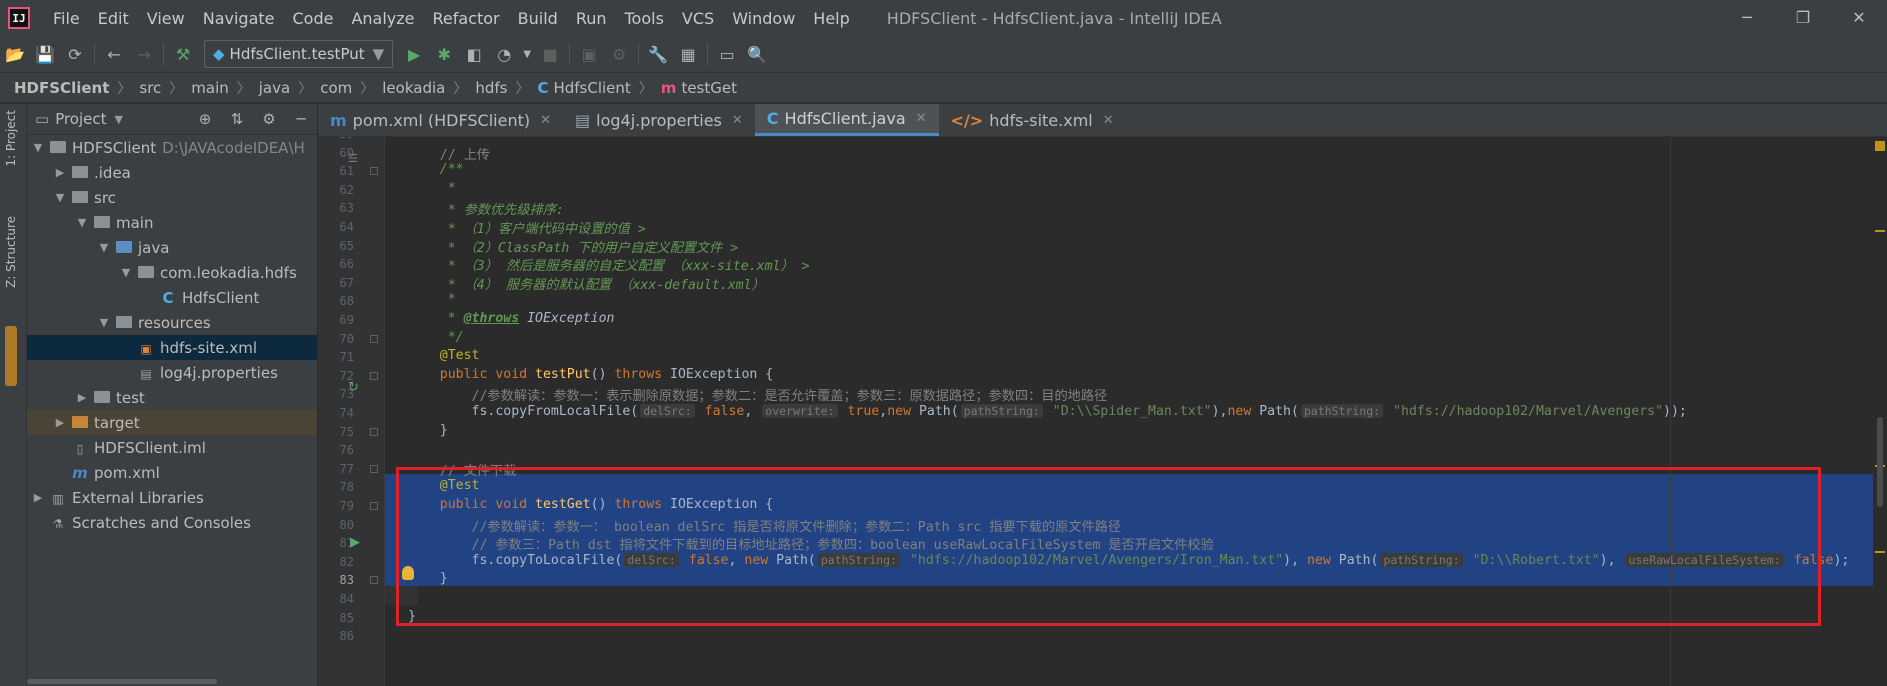 This screenshot has width=1887, height=686. What do you see at coordinates (437, 153) in the screenshot?
I see `code-line: // 上传` at bounding box center [437, 153].